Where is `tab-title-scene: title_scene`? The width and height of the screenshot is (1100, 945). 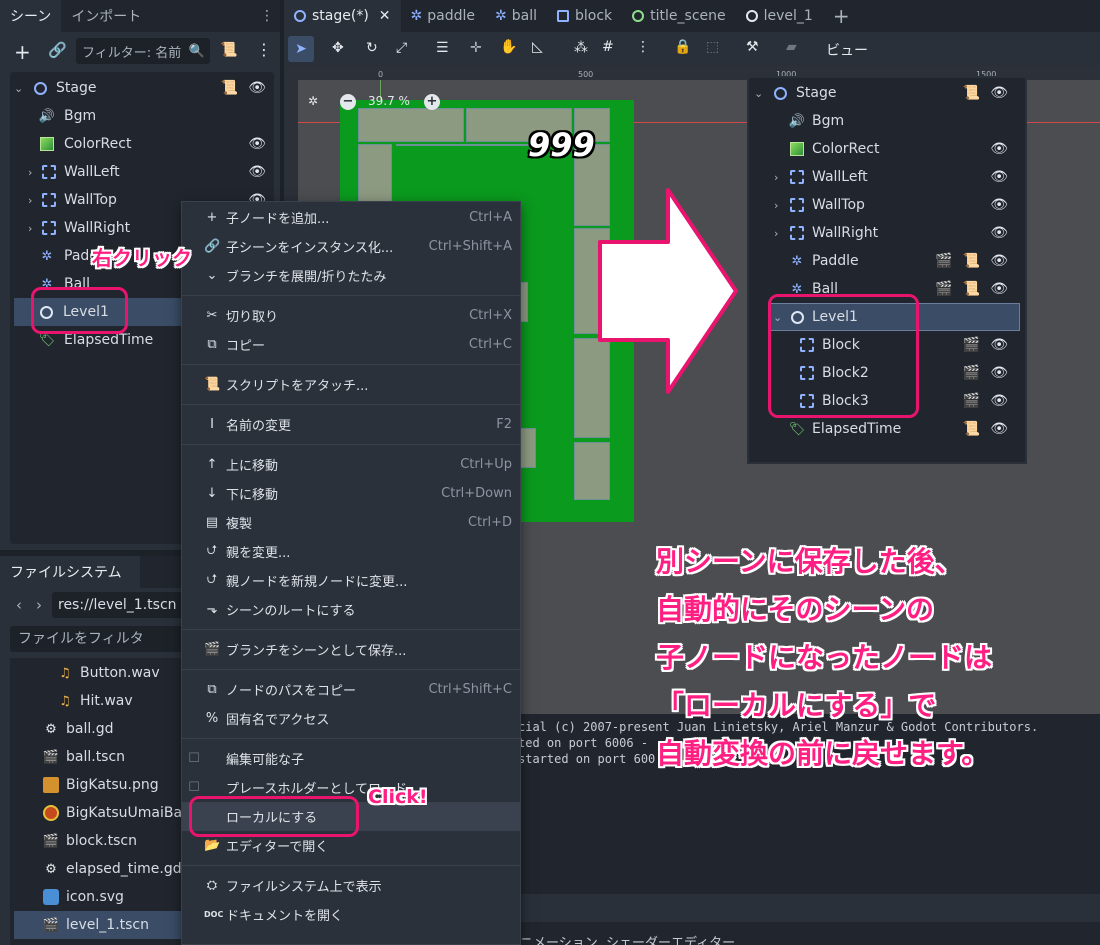
tab-title-scene: title_scene is located at coordinates (678, 16).